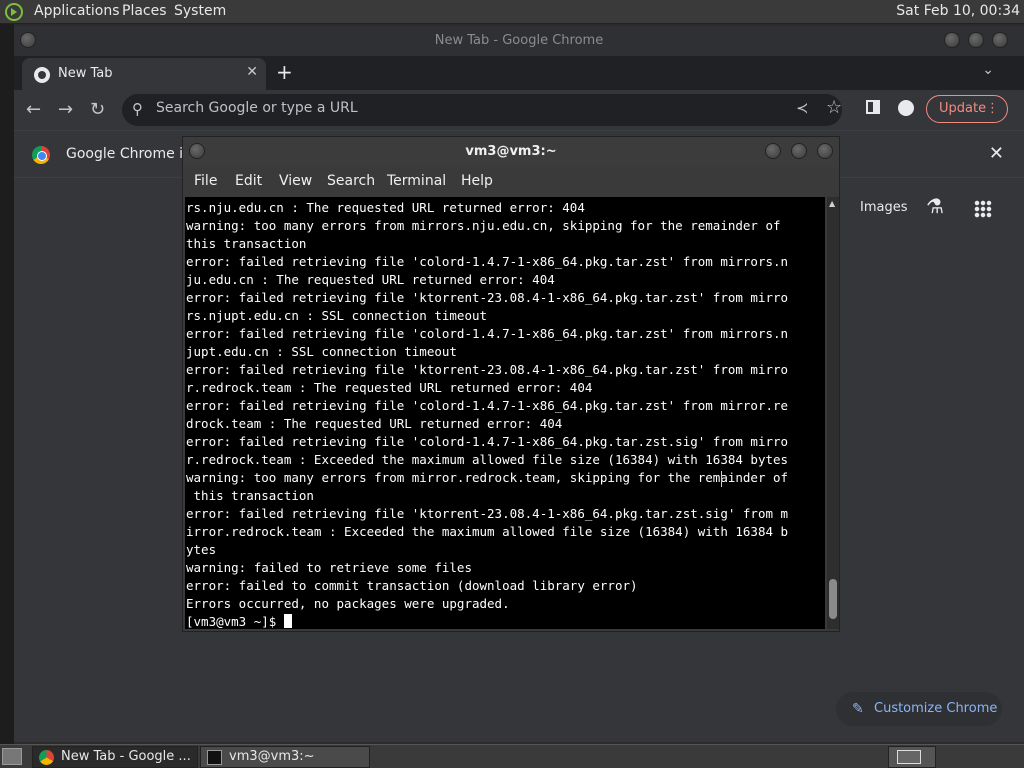 This screenshot has width=1024, height=768. Describe the element at coordinates (983, 209) in the screenshot. I see `apps-grid-icon` at that location.